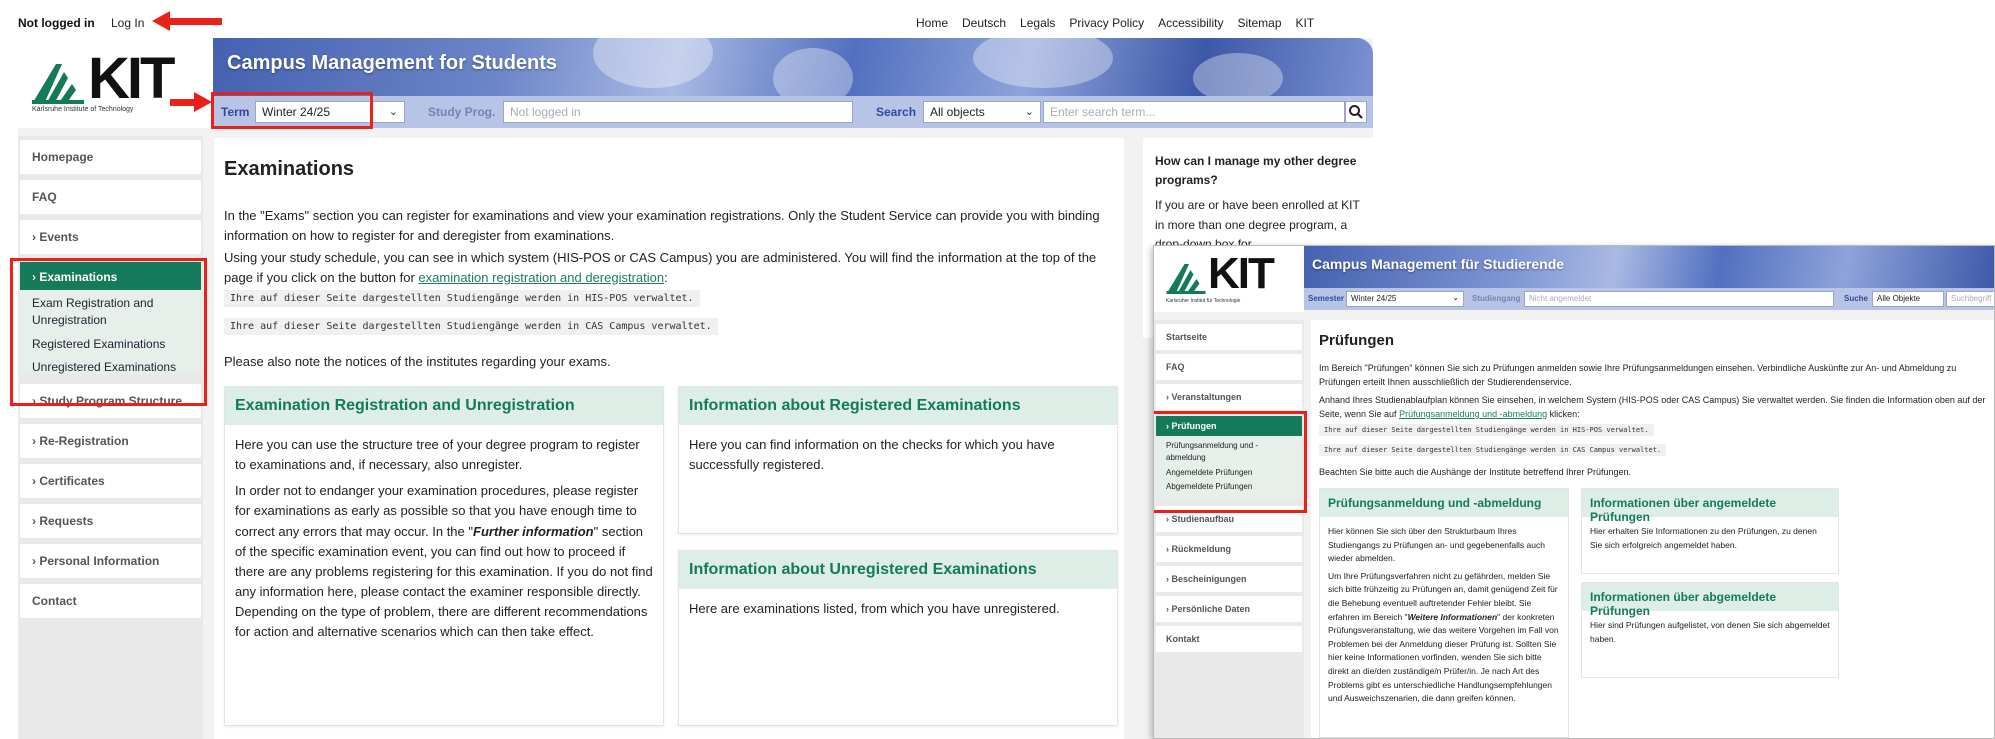 The image size is (1995, 739). I want to click on search-icon, so click(1356, 112).